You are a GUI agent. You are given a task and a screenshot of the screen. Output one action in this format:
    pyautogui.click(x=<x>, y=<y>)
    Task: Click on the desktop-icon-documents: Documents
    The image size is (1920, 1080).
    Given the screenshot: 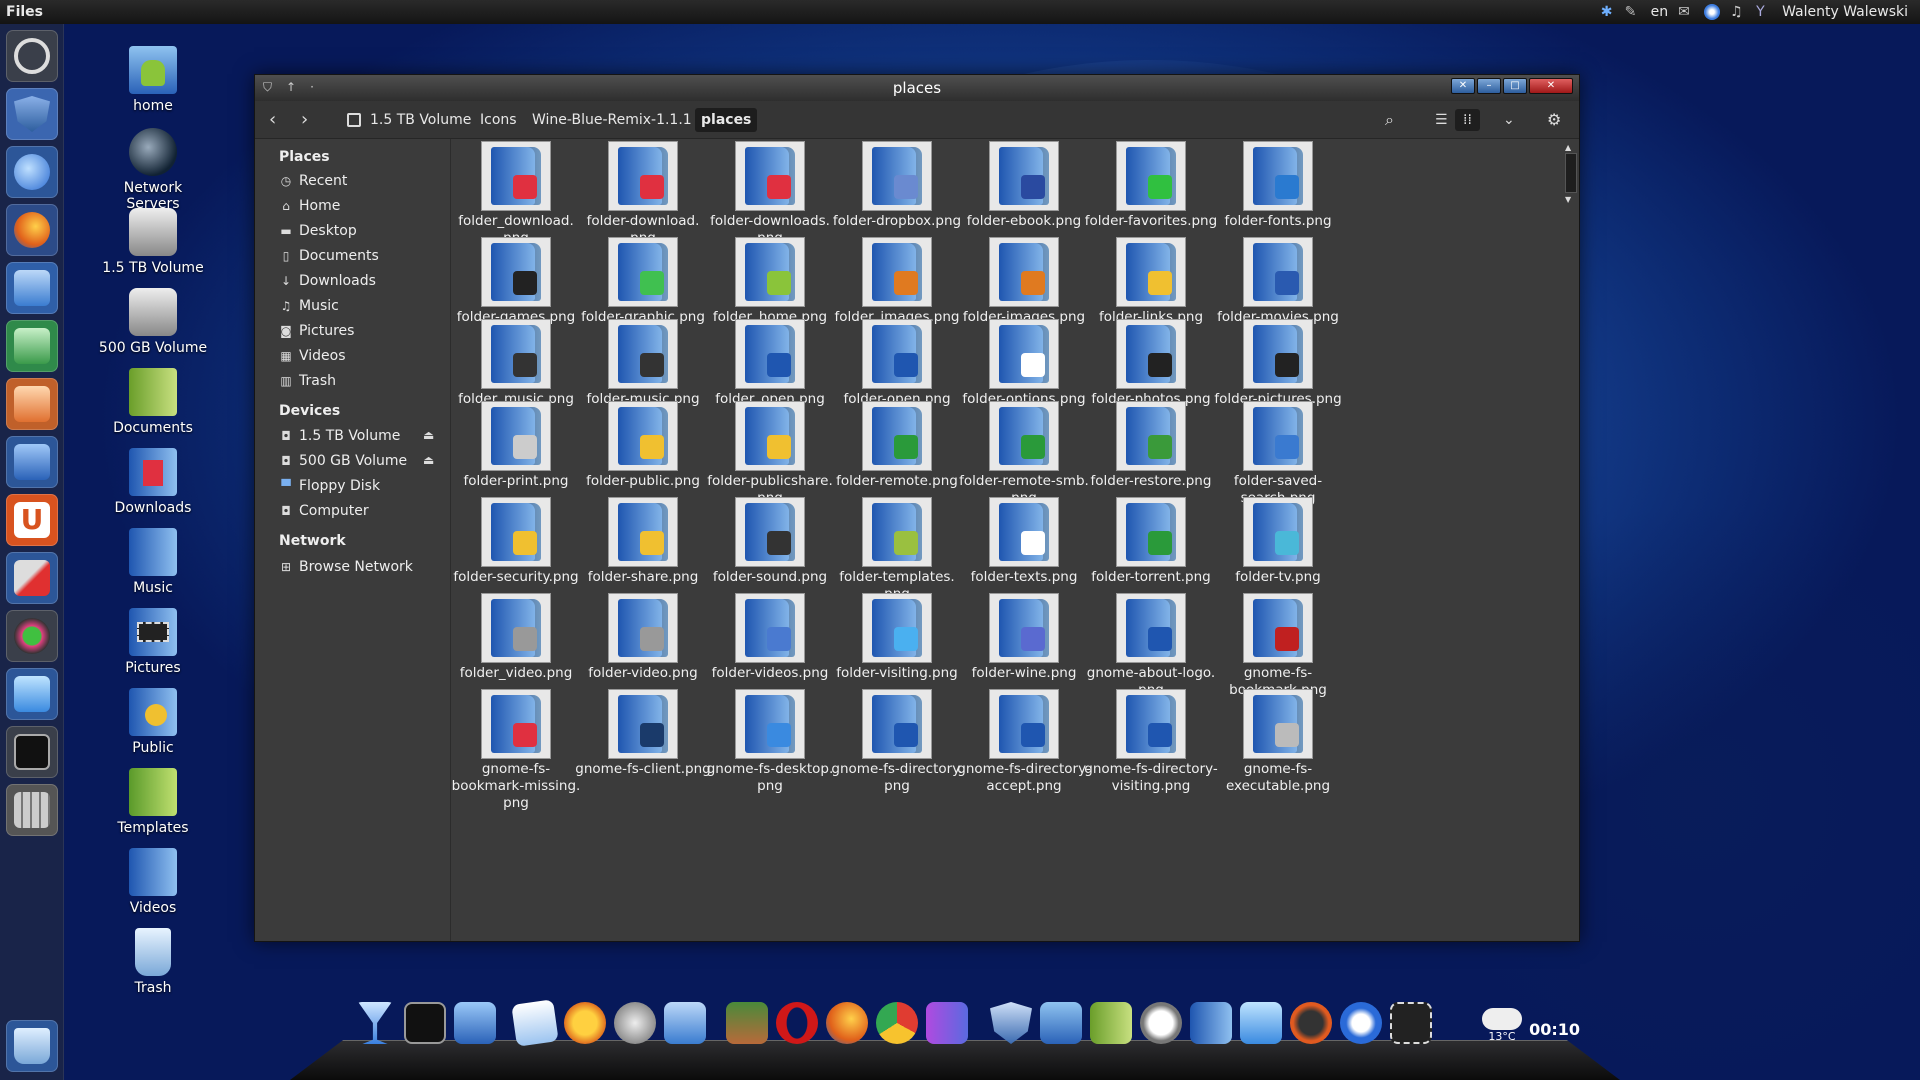 What is the action you would take?
    pyautogui.click(x=153, y=402)
    